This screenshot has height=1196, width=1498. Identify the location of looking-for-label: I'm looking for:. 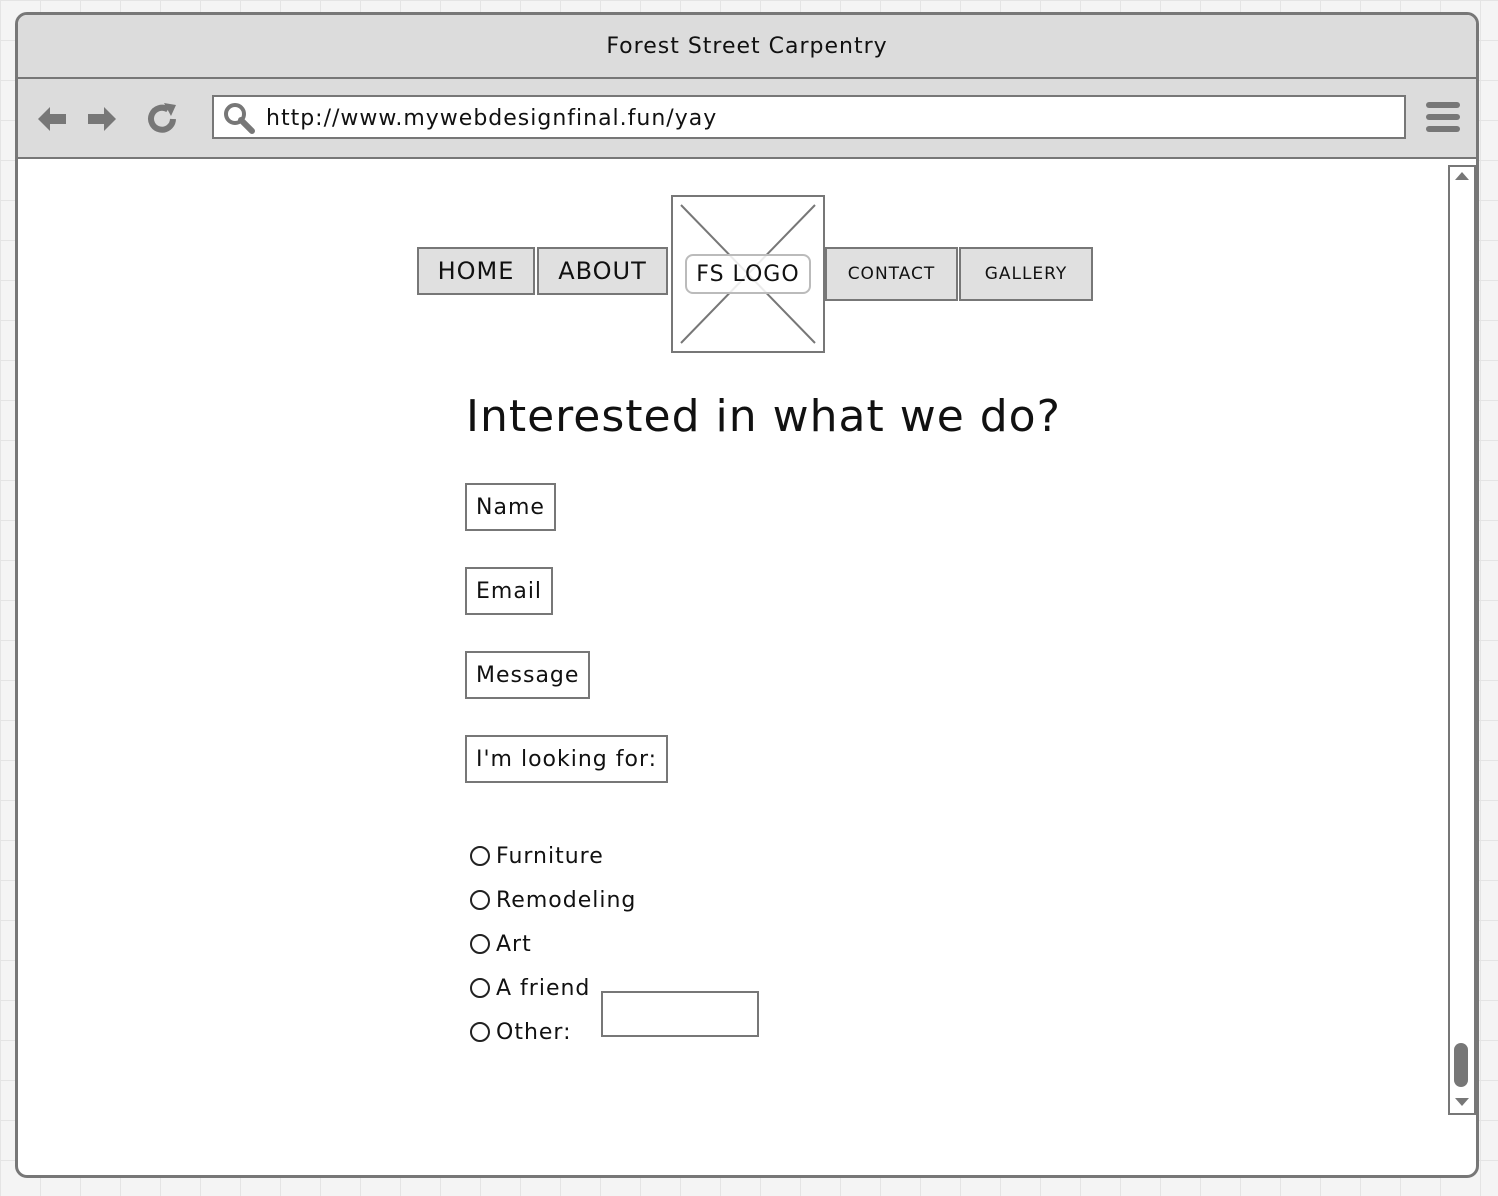
(567, 759).